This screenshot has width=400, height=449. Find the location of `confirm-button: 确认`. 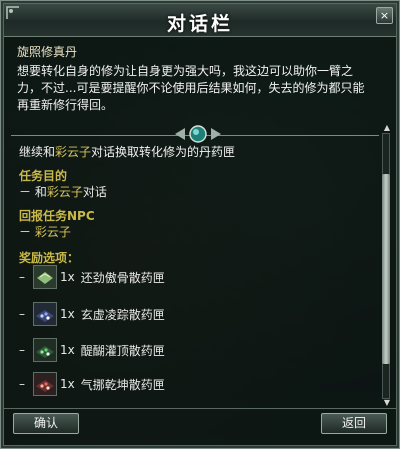

confirm-button: 确认 is located at coordinates (46, 423).